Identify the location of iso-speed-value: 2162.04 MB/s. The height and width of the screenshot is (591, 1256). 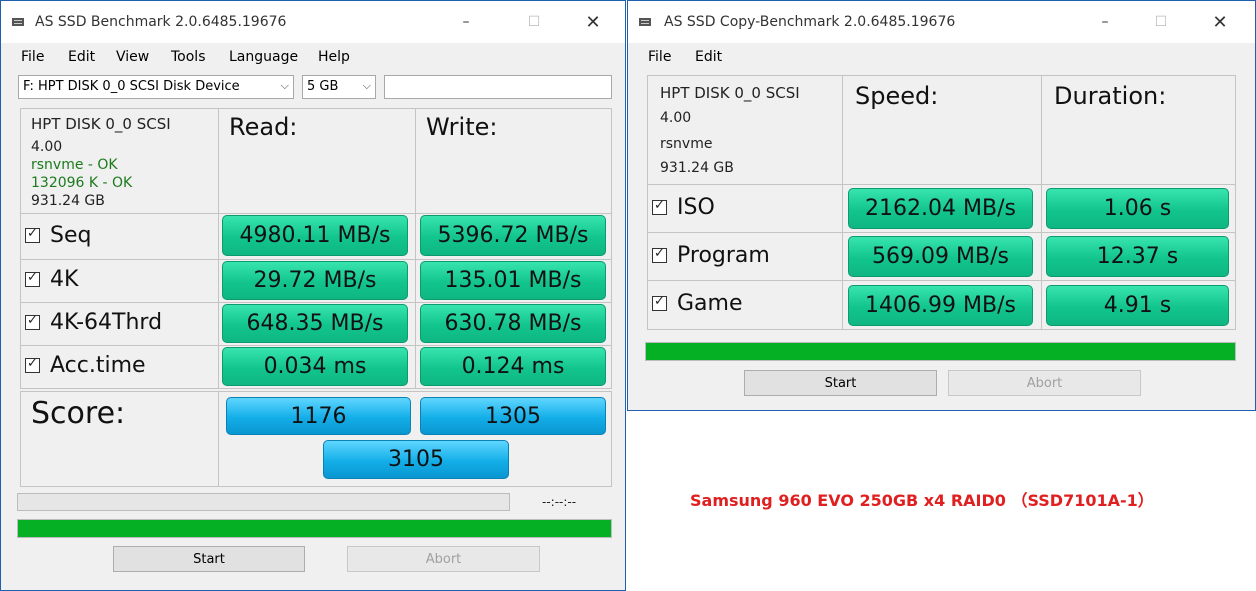
(940, 208).